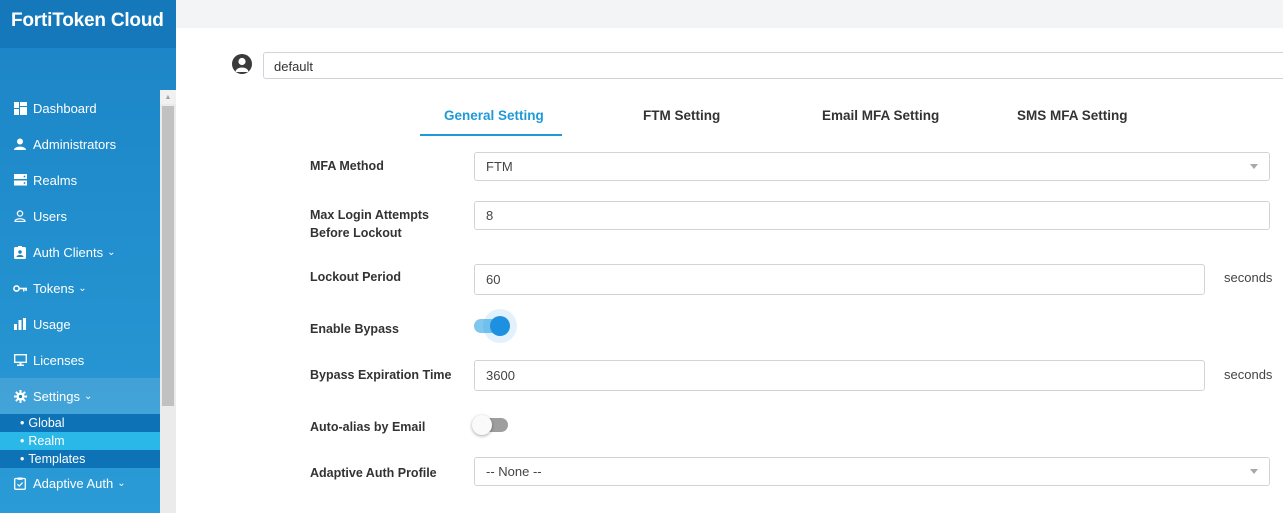 Image resolution: width=1283 pixels, height=513 pixels. Describe the element at coordinates (88, 360) in the screenshot. I see `sidebar-item-licenses: Licenses` at that location.